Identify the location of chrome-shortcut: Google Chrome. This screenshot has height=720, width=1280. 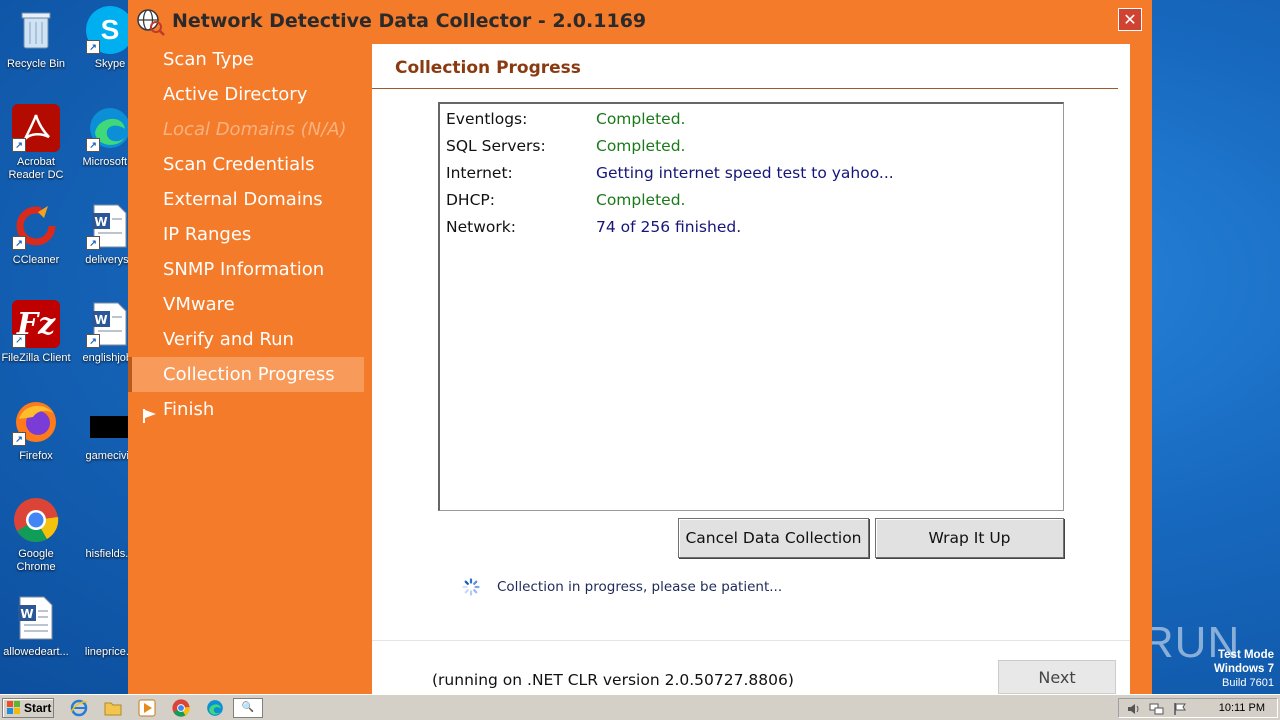
(37, 535).